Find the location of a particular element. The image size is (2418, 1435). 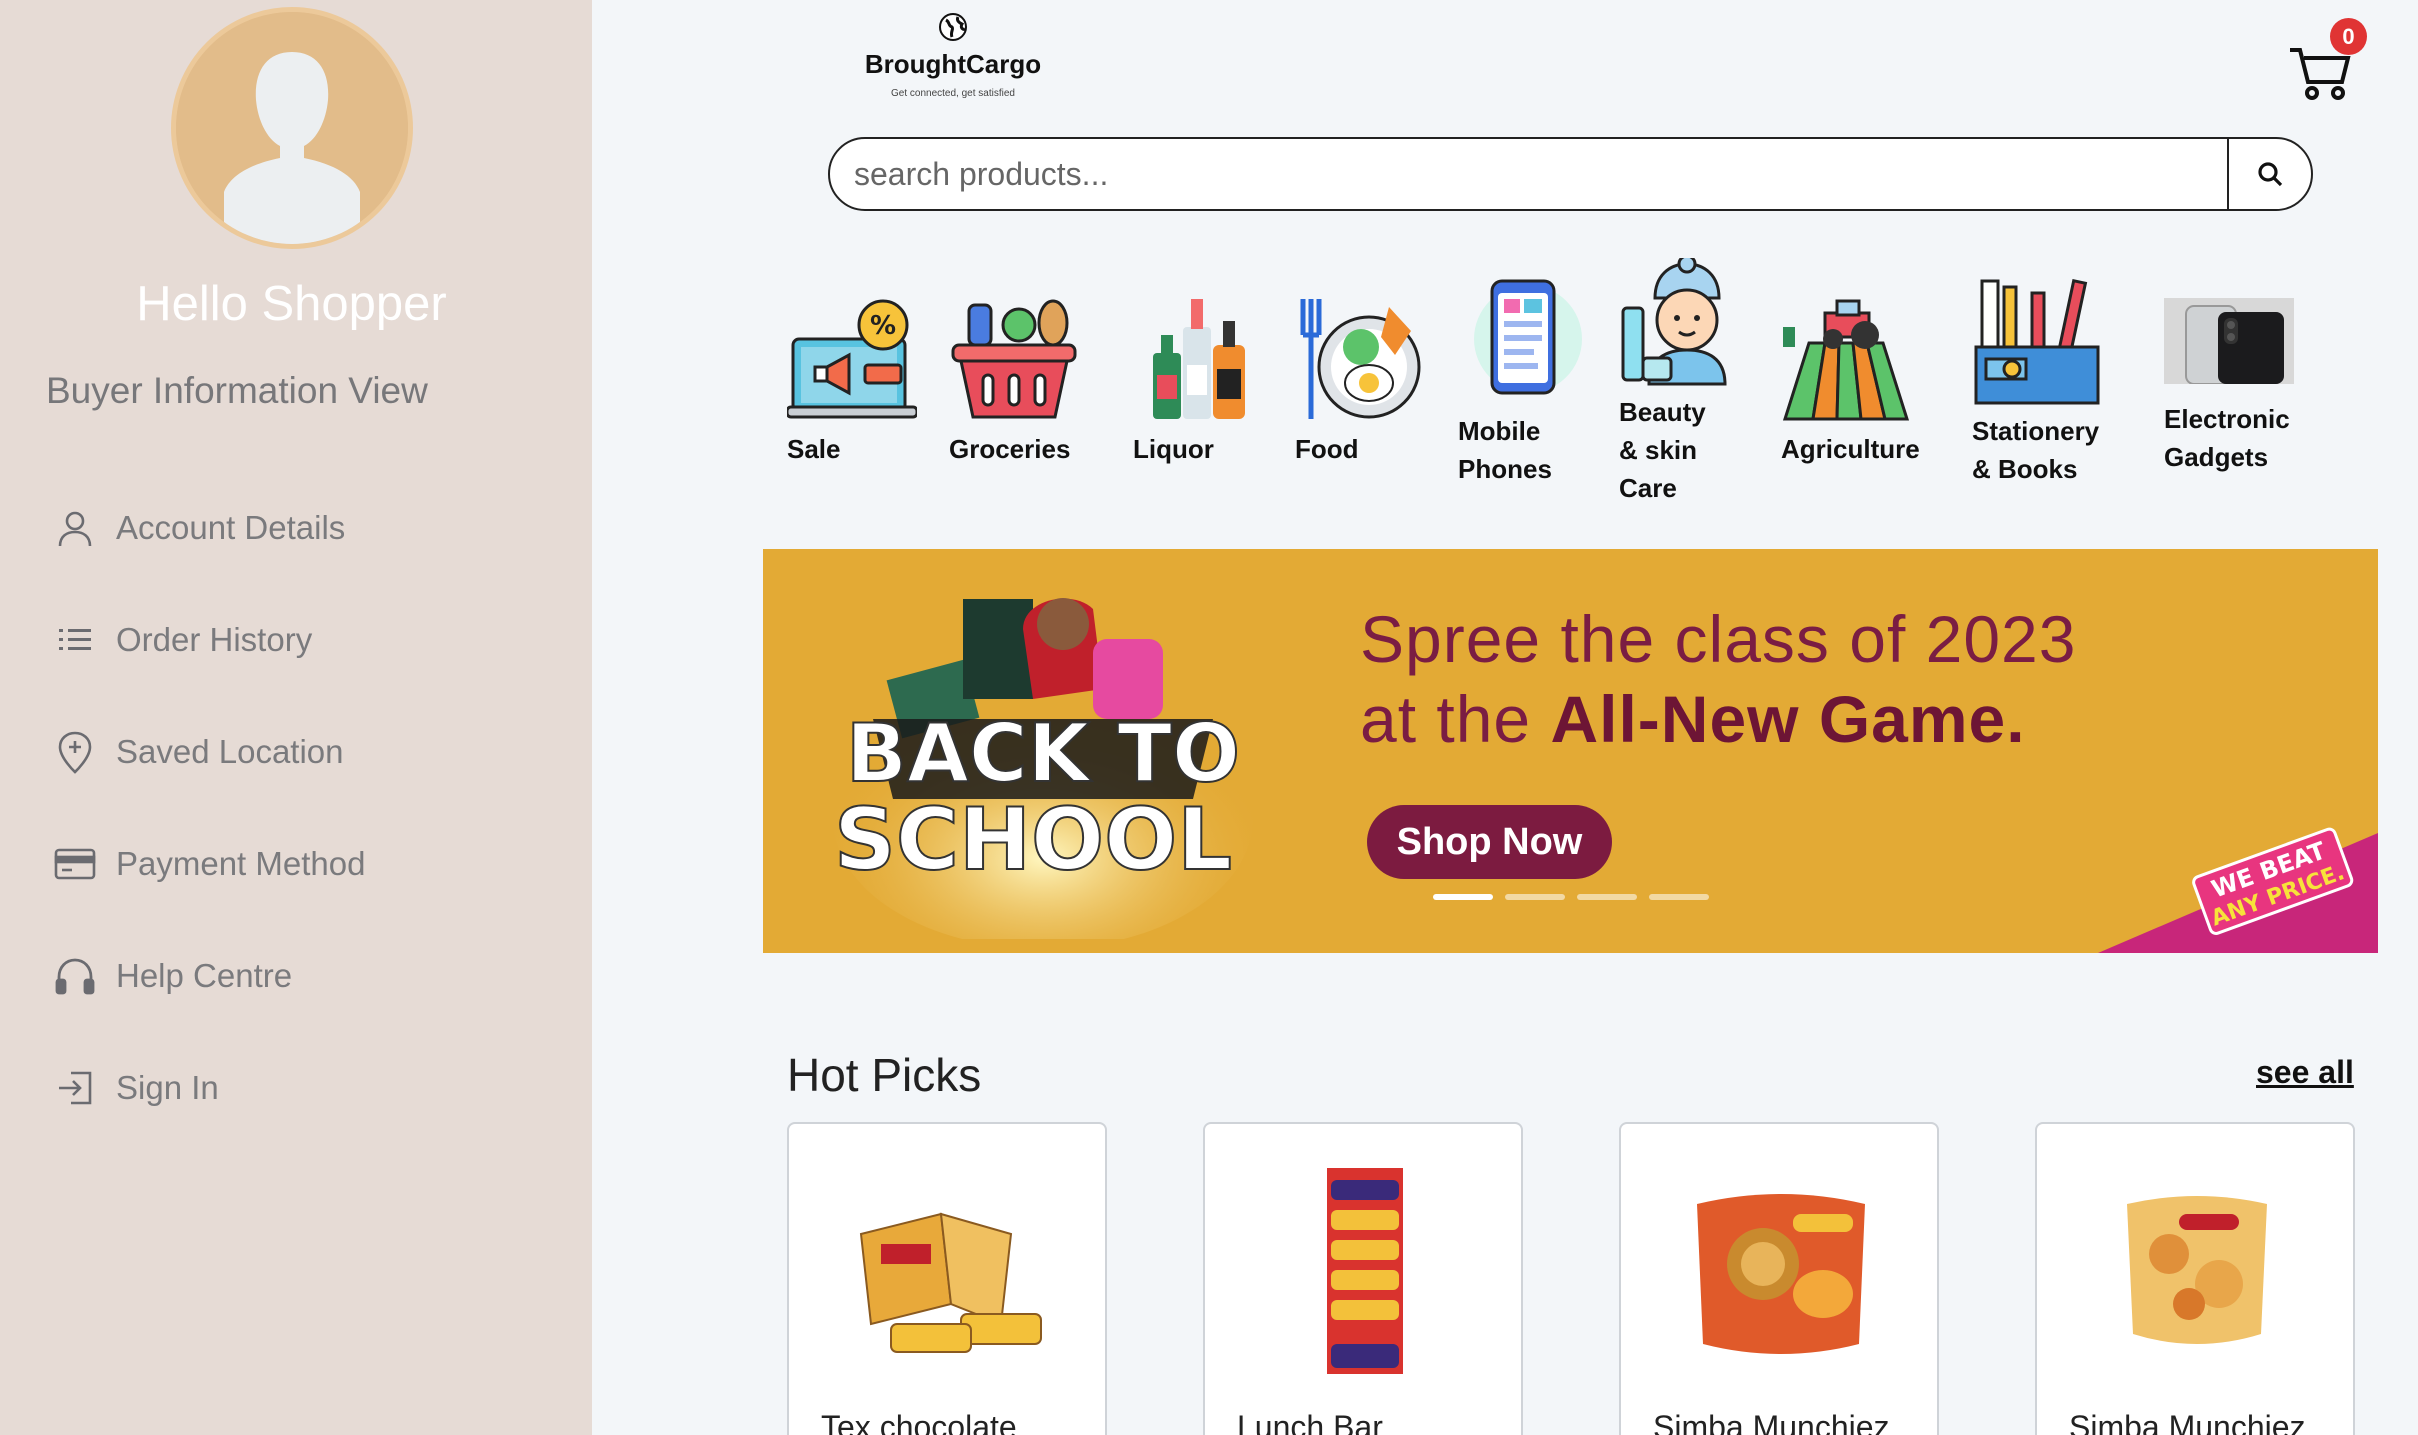

search-button is located at coordinates (2269, 174).